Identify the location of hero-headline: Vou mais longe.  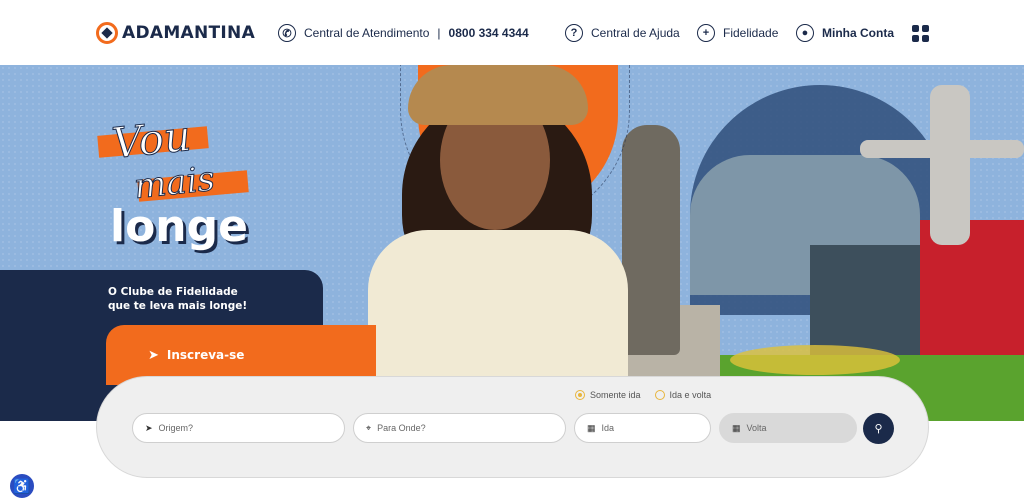
(192, 192).